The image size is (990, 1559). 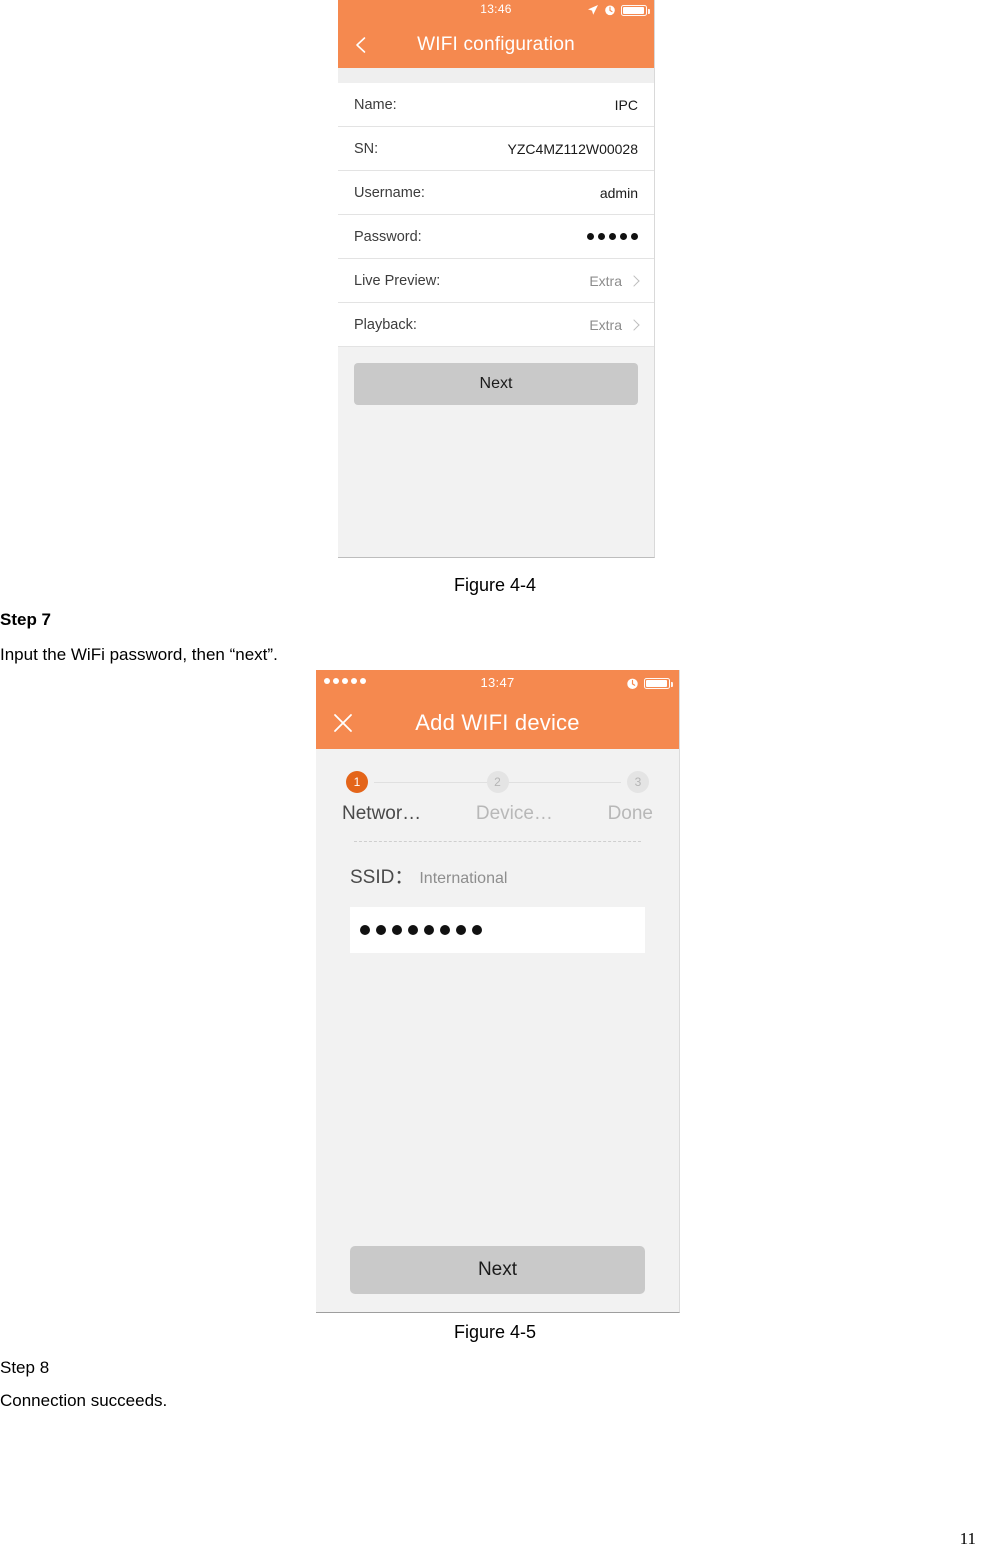 I want to click on row-value: admin, so click(x=618, y=192).